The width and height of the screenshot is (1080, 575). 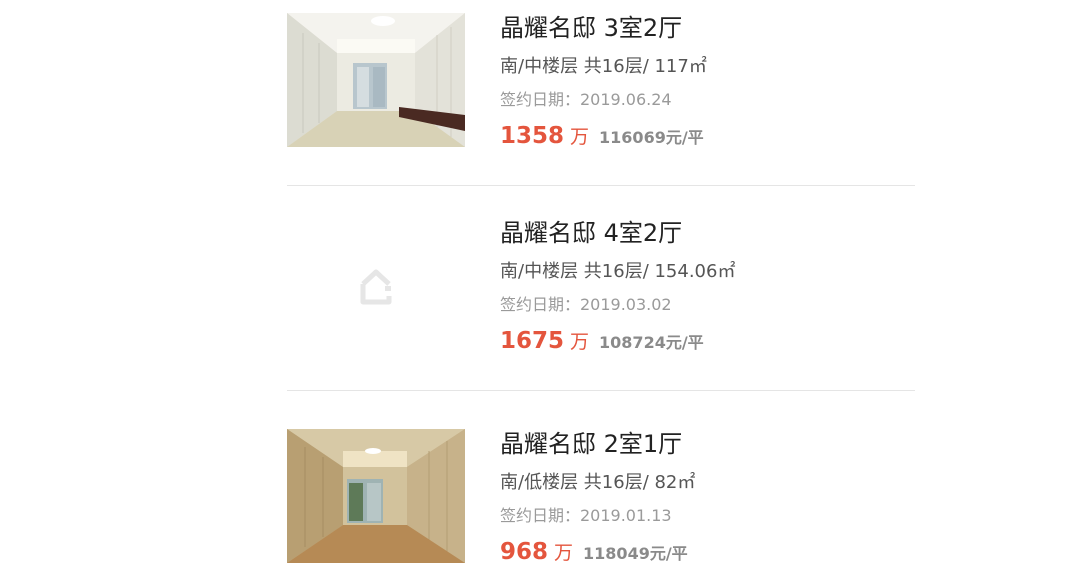 What do you see at coordinates (651, 342) in the screenshot?
I see `unit-price: 108724元/平` at bounding box center [651, 342].